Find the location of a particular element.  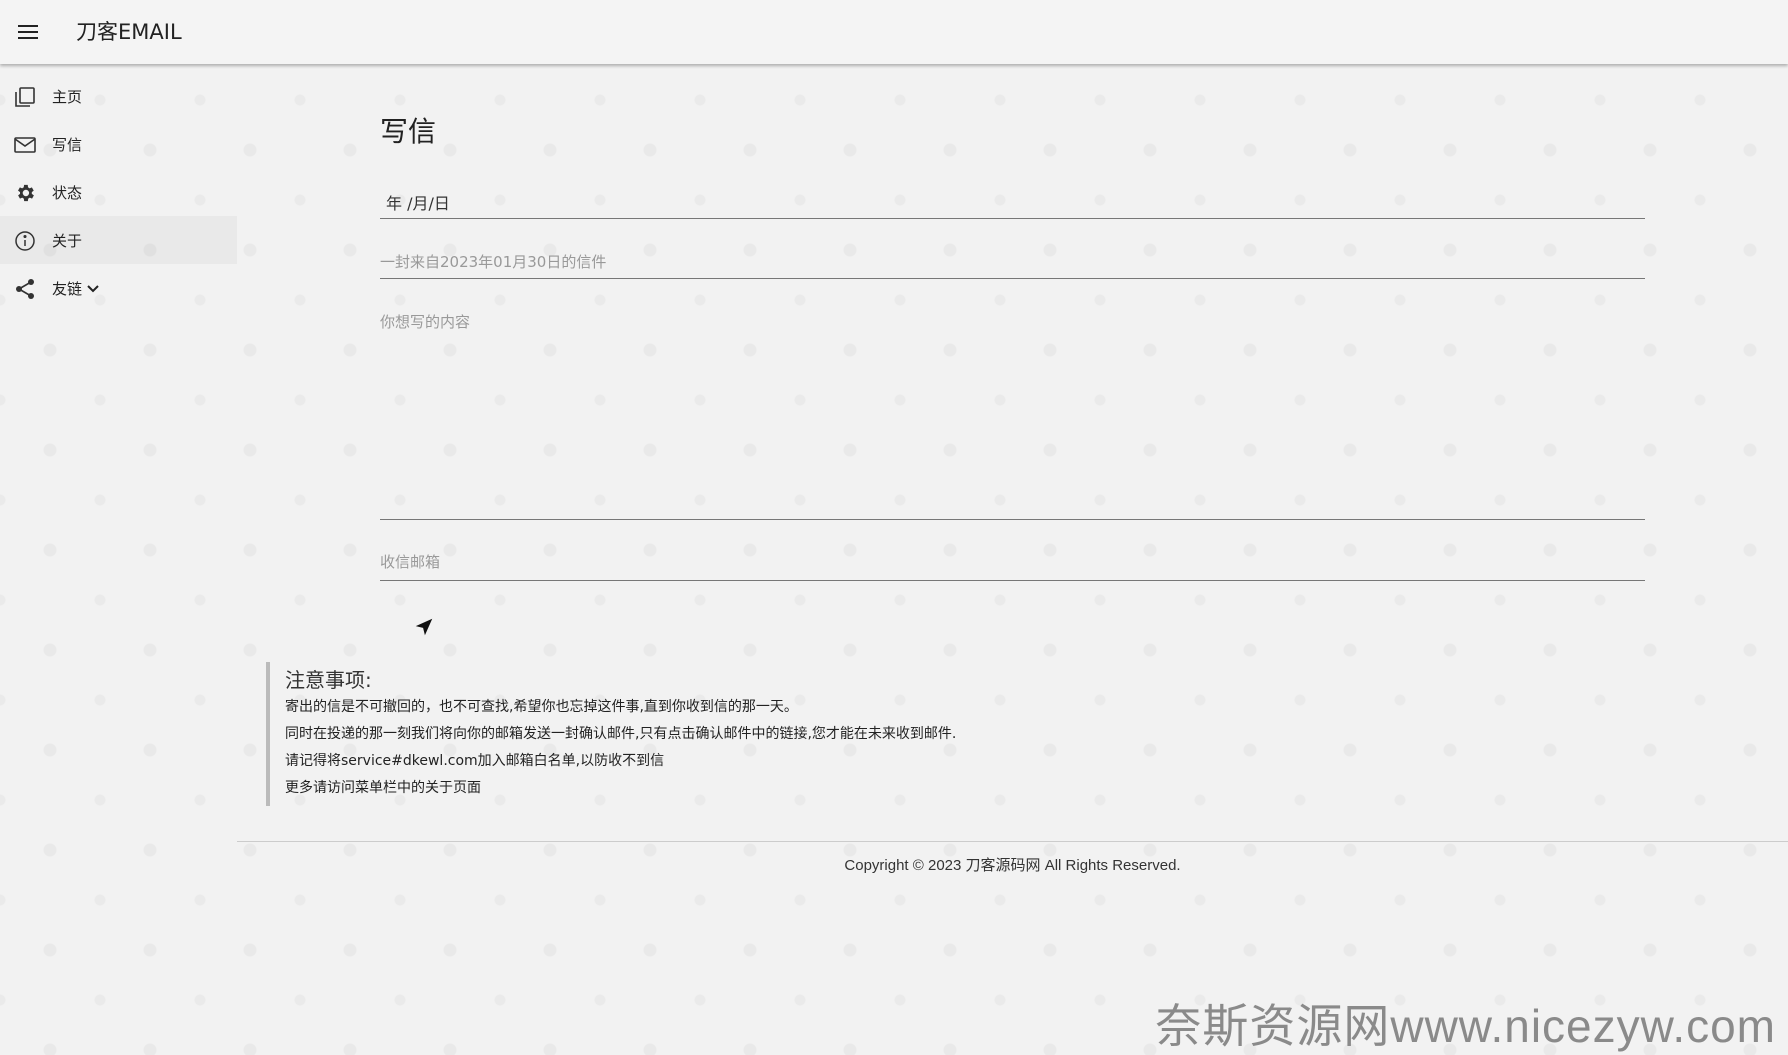

sidebar-item-status: 状态 is located at coordinates (118, 192).